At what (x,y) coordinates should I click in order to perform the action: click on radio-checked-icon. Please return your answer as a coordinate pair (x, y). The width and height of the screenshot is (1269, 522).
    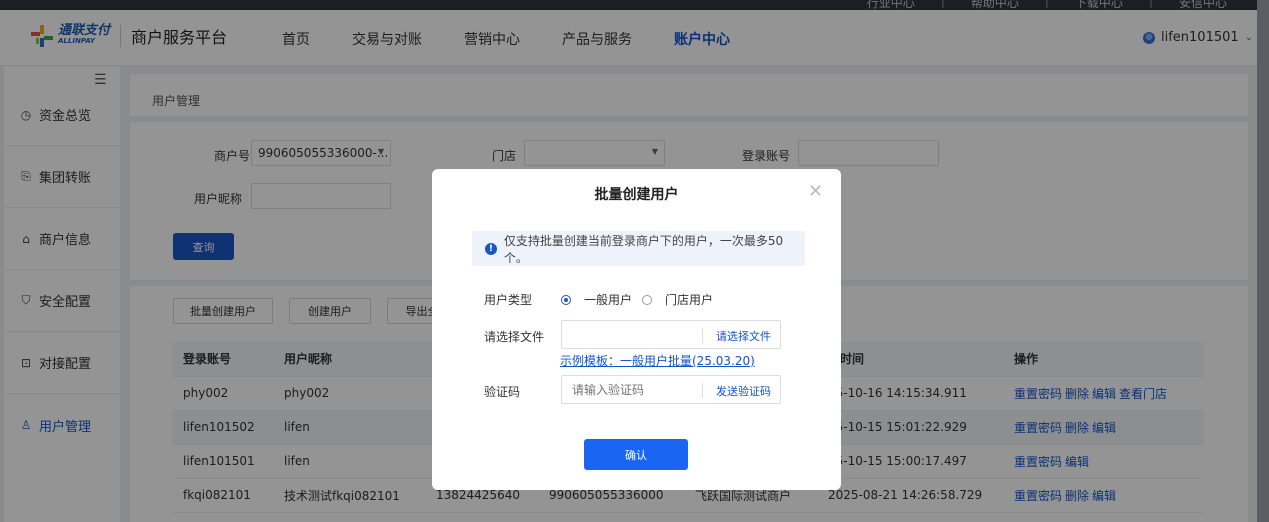
    Looking at the image, I should click on (566, 299).